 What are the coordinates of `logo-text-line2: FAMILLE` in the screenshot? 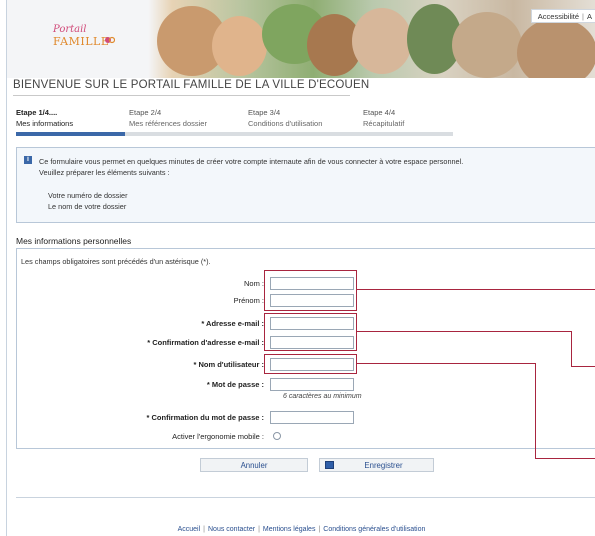 It's located at (81, 41).